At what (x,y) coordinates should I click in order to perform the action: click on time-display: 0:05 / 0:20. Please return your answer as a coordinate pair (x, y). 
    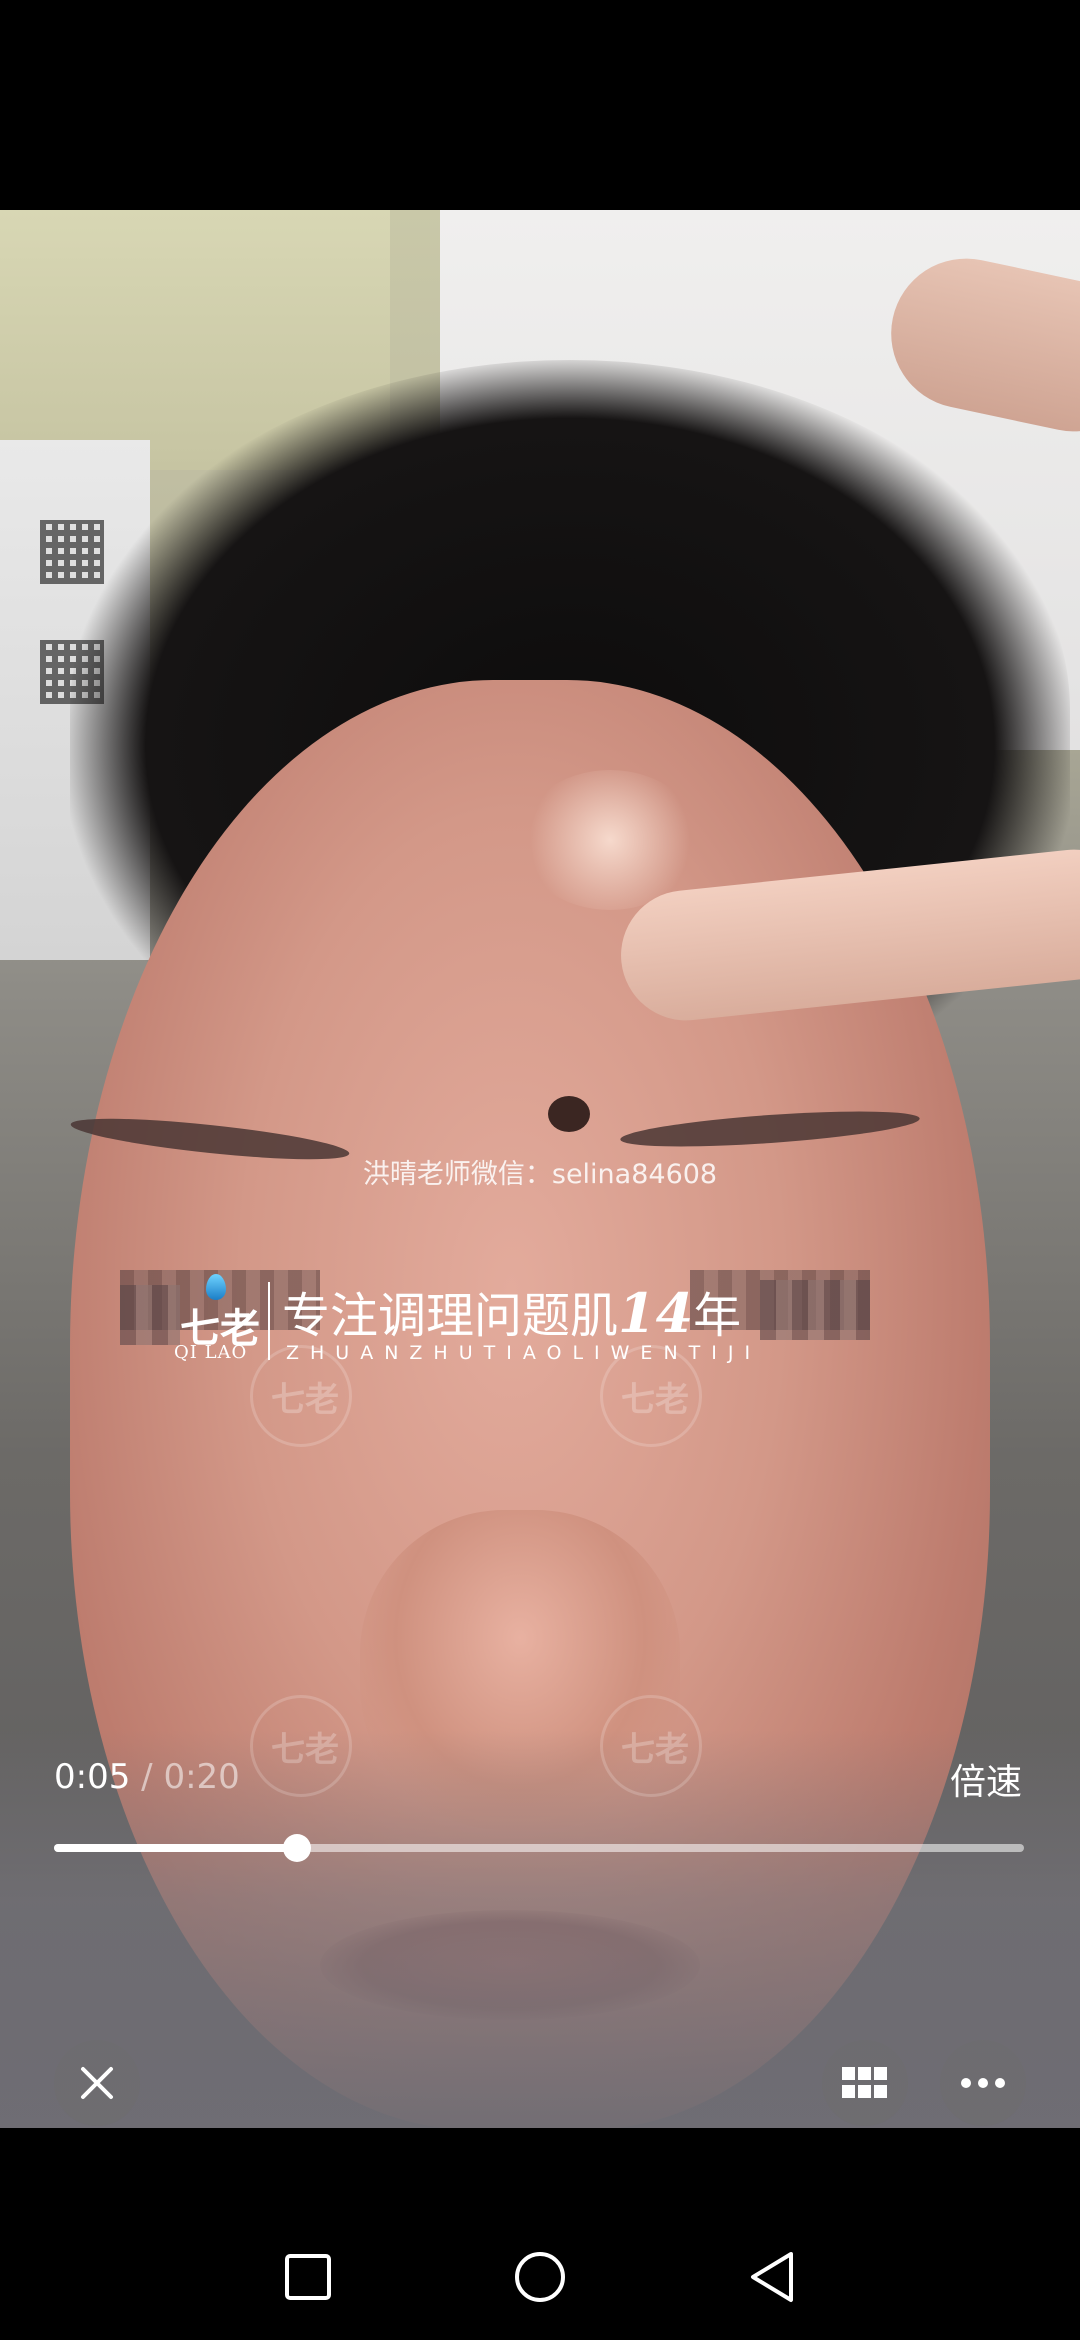
    Looking at the image, I should click on (147, 1777).